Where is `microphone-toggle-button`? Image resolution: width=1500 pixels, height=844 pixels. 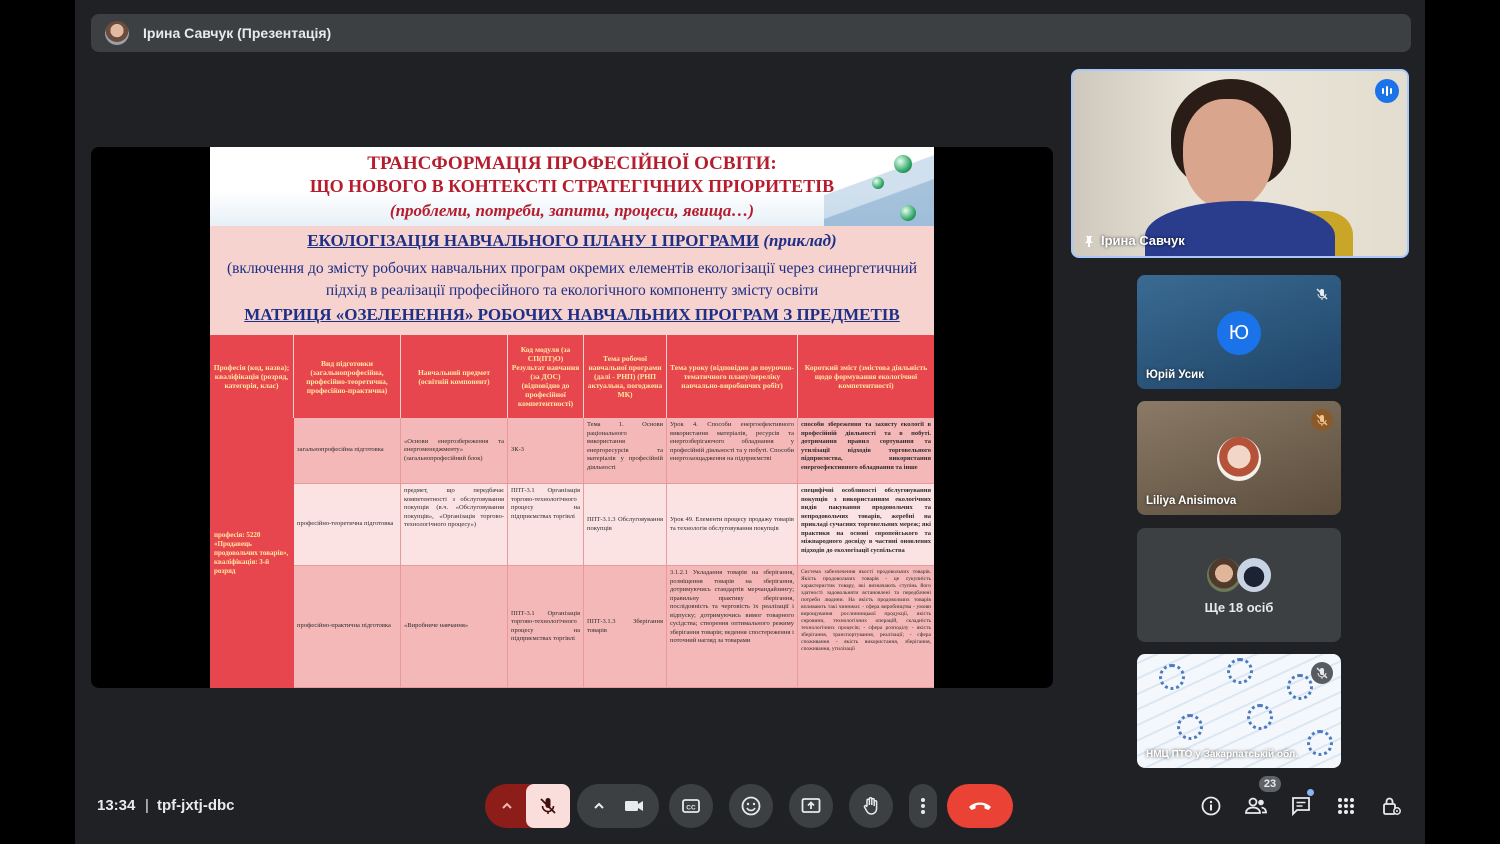 microphone-toggle-button is located at coordinates (548, 806).